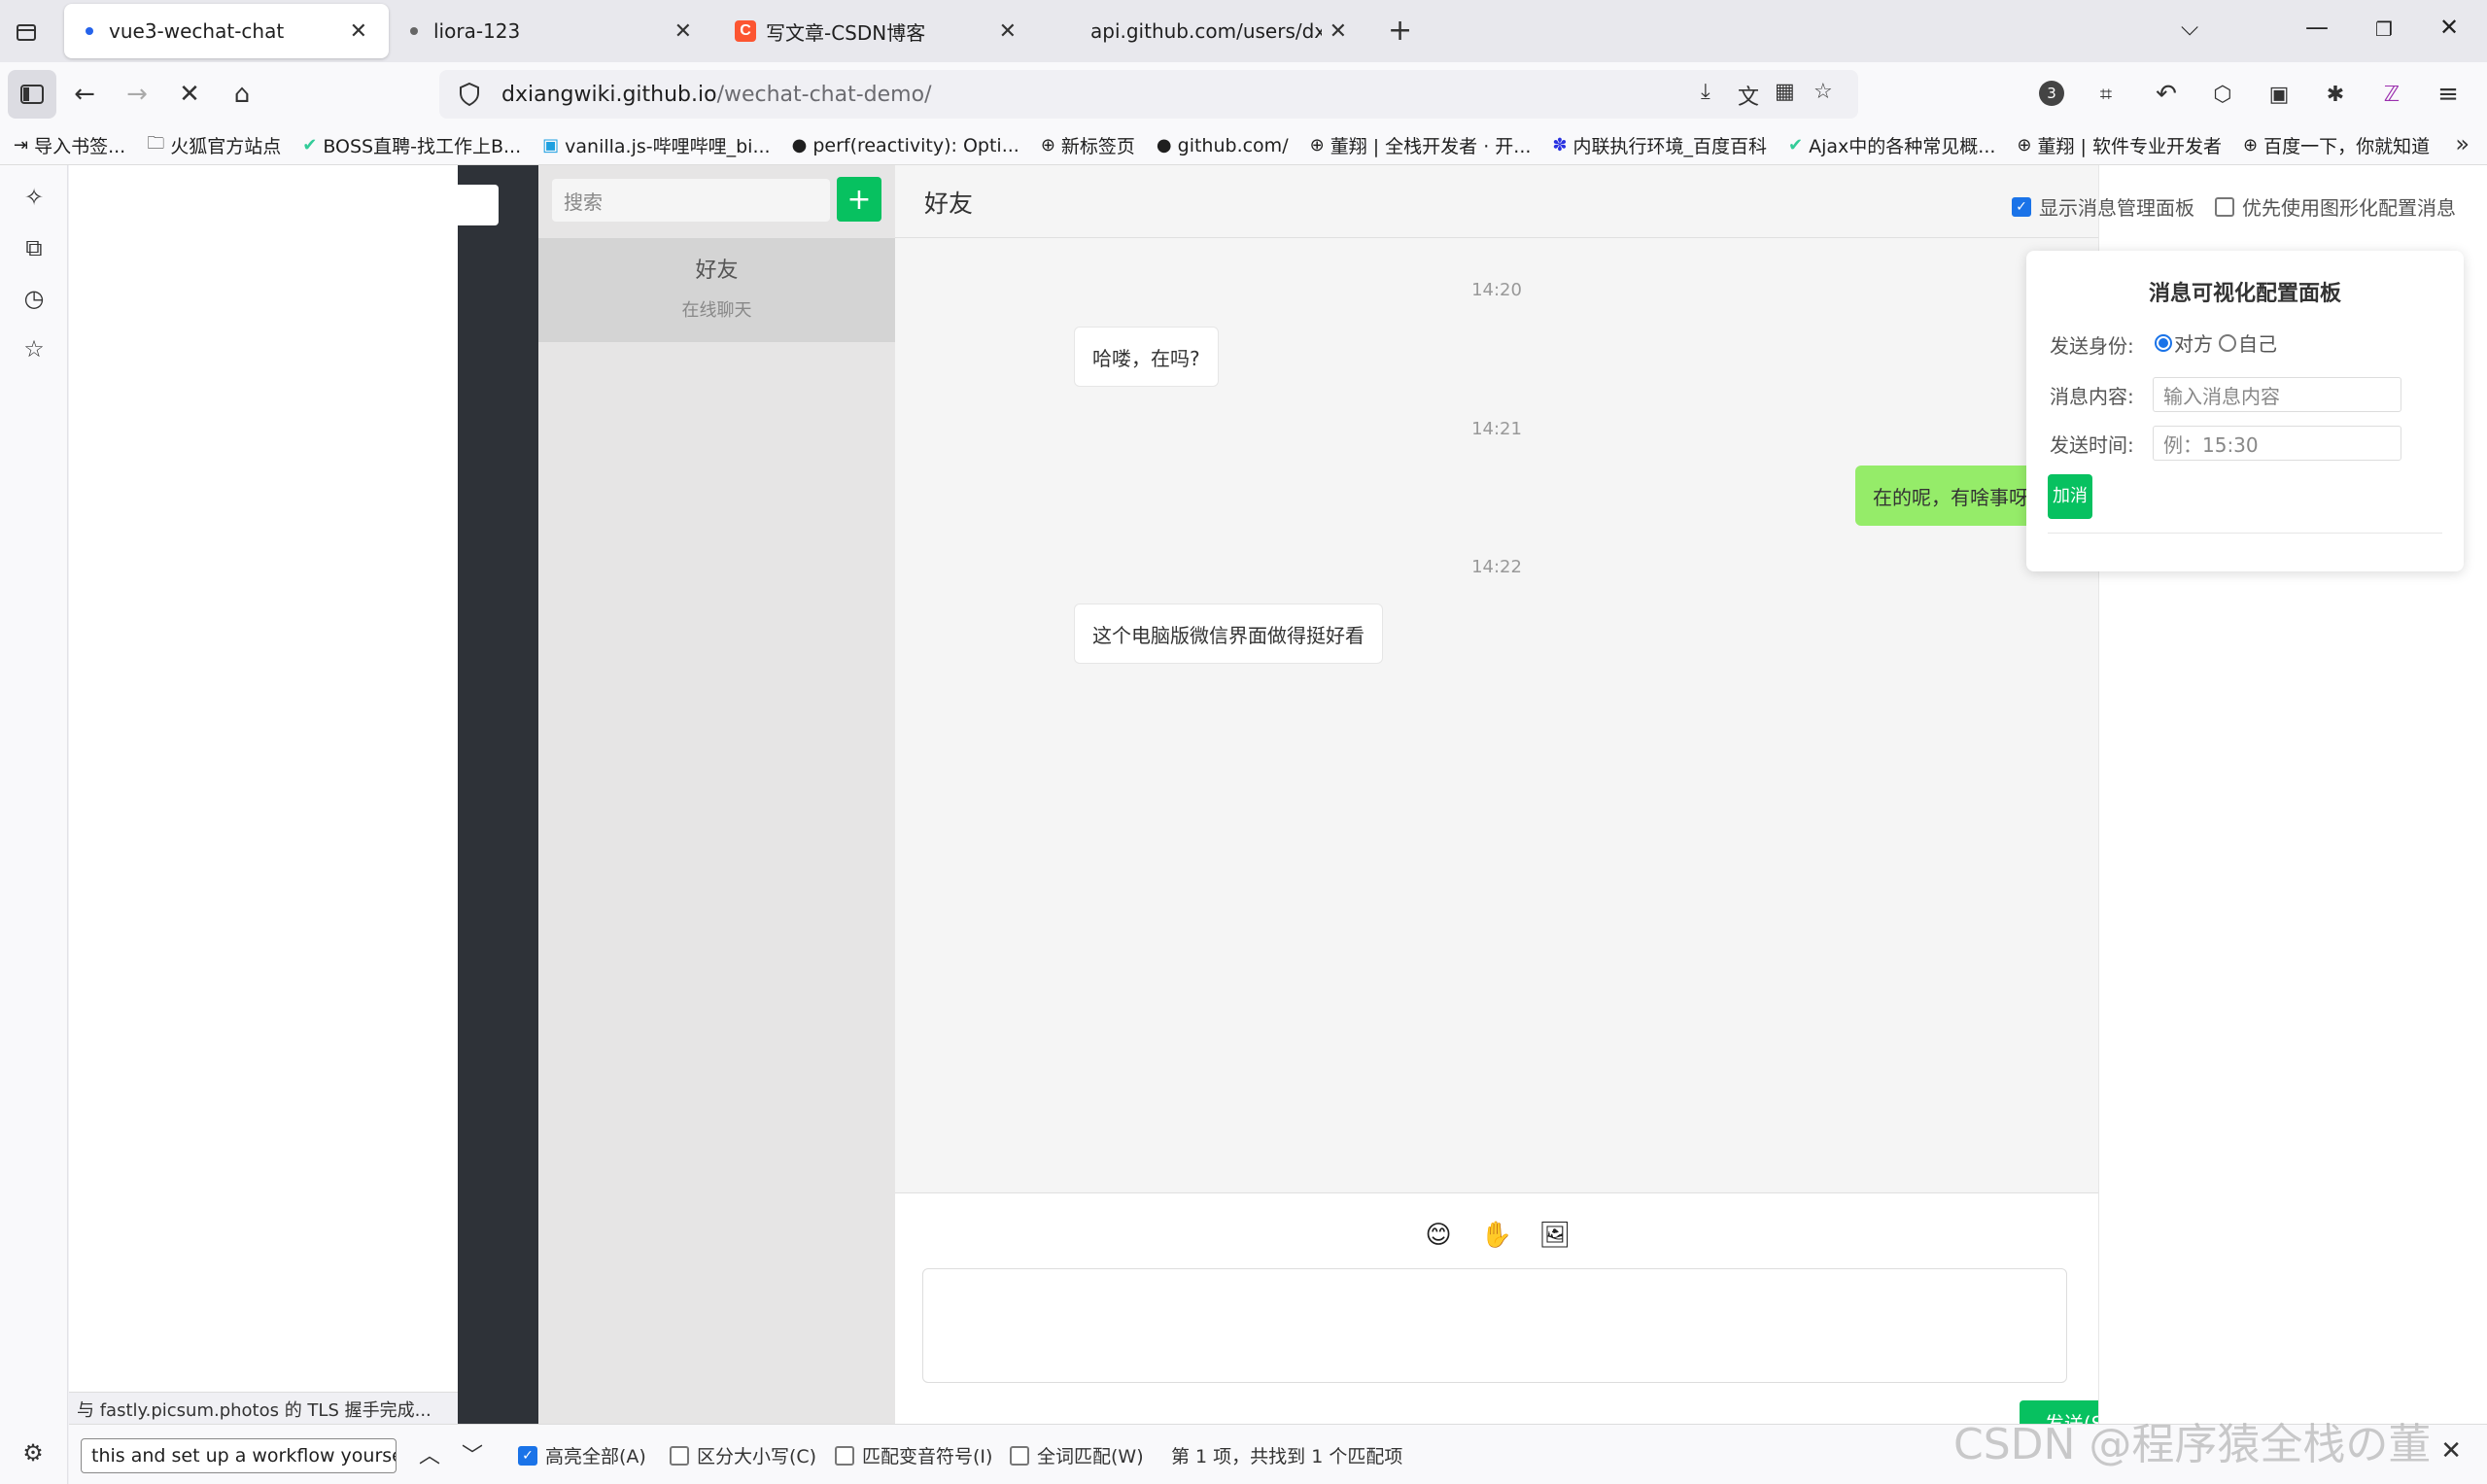 Image resolution: width=2487 pixels, height=1484 pixels. What do you see at coordinates (137, 94) in the screenshot?
I see `forward-icon: →` at bounding box center [137, 94].